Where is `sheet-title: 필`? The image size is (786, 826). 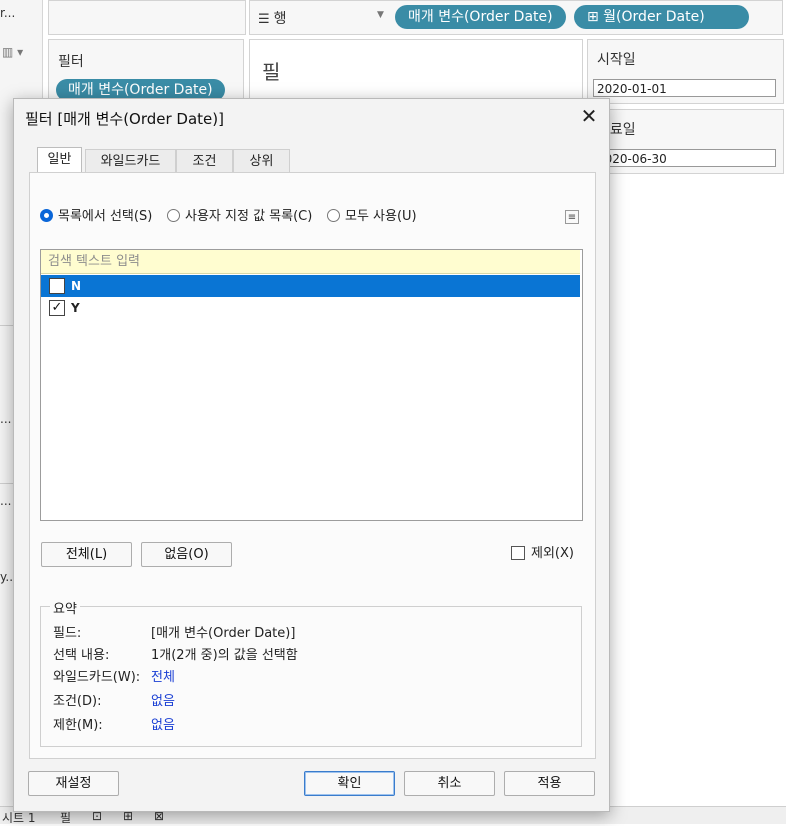 sheet-title: 필 is located at coordinates (271, 72).